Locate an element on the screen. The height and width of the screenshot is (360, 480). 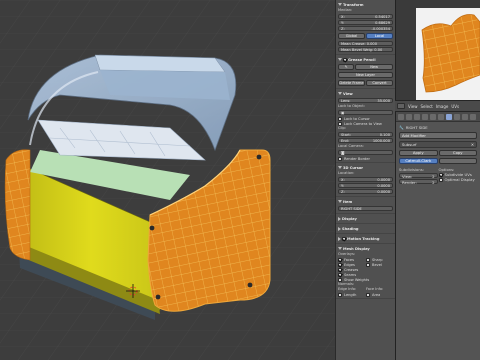
material-tab-icon is located at coordinates (465, 116).